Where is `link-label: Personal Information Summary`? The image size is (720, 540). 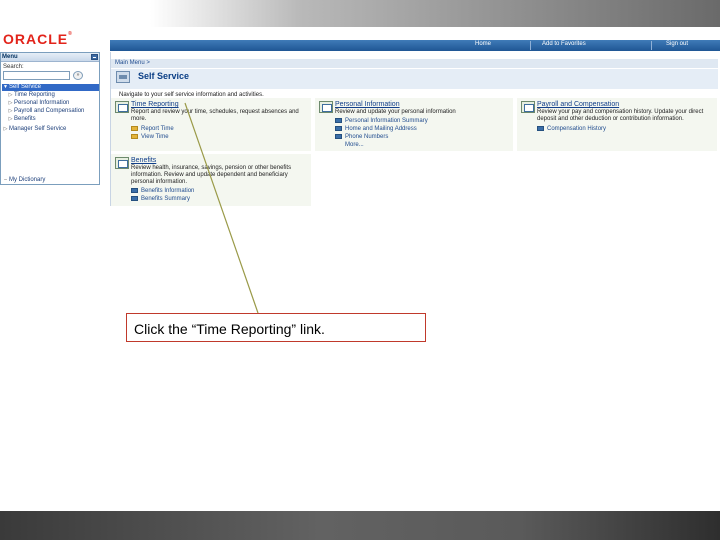 link-label: Personal Information Summary is located at coordinates (386, 121).